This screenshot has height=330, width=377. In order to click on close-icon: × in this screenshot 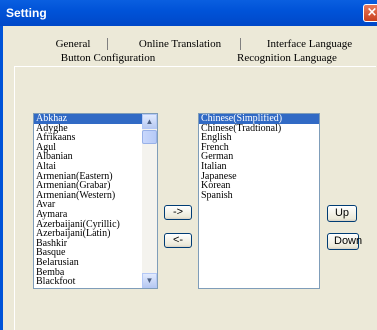, I will do `click(371, 12)`.